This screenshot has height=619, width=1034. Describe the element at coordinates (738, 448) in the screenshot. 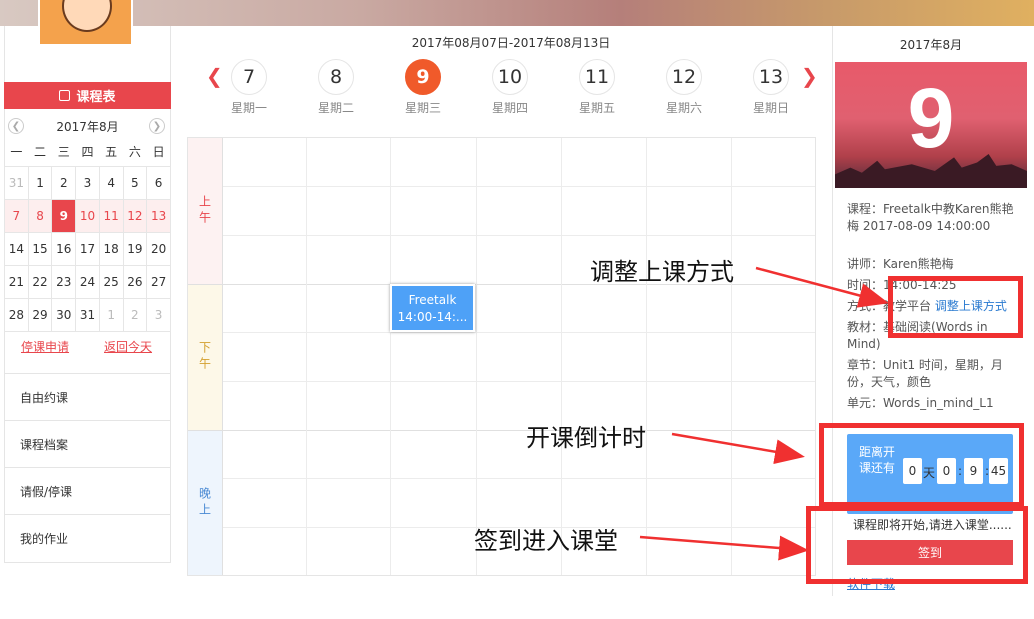

I see `arrow-countdown` at that location.